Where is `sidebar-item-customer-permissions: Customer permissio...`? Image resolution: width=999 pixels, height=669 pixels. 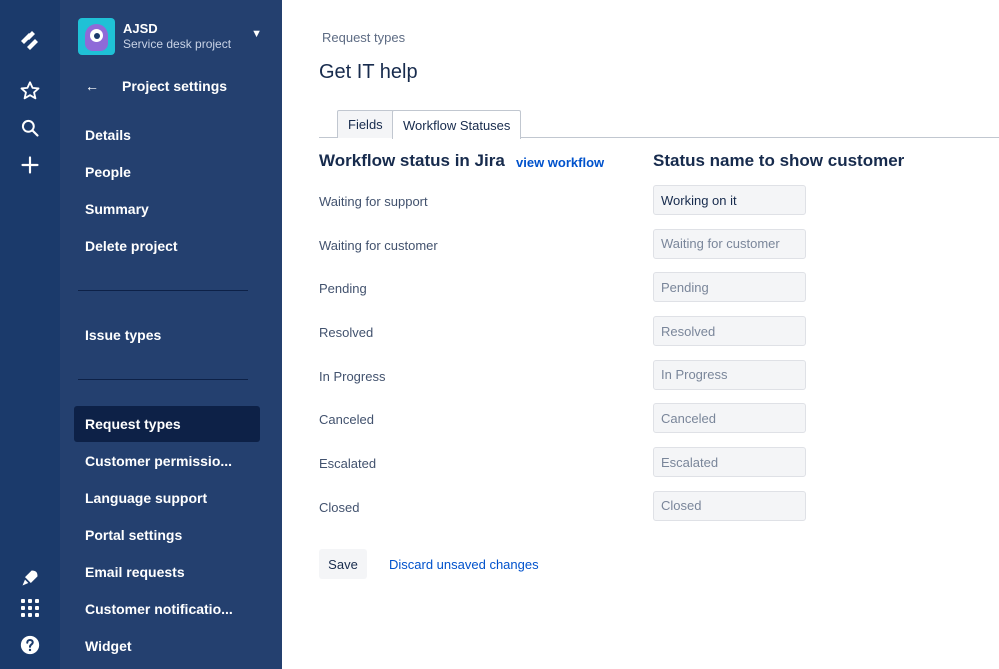 sidebar-item-customer-permissions: Customer permissio... is located at coordinates (167, 461).